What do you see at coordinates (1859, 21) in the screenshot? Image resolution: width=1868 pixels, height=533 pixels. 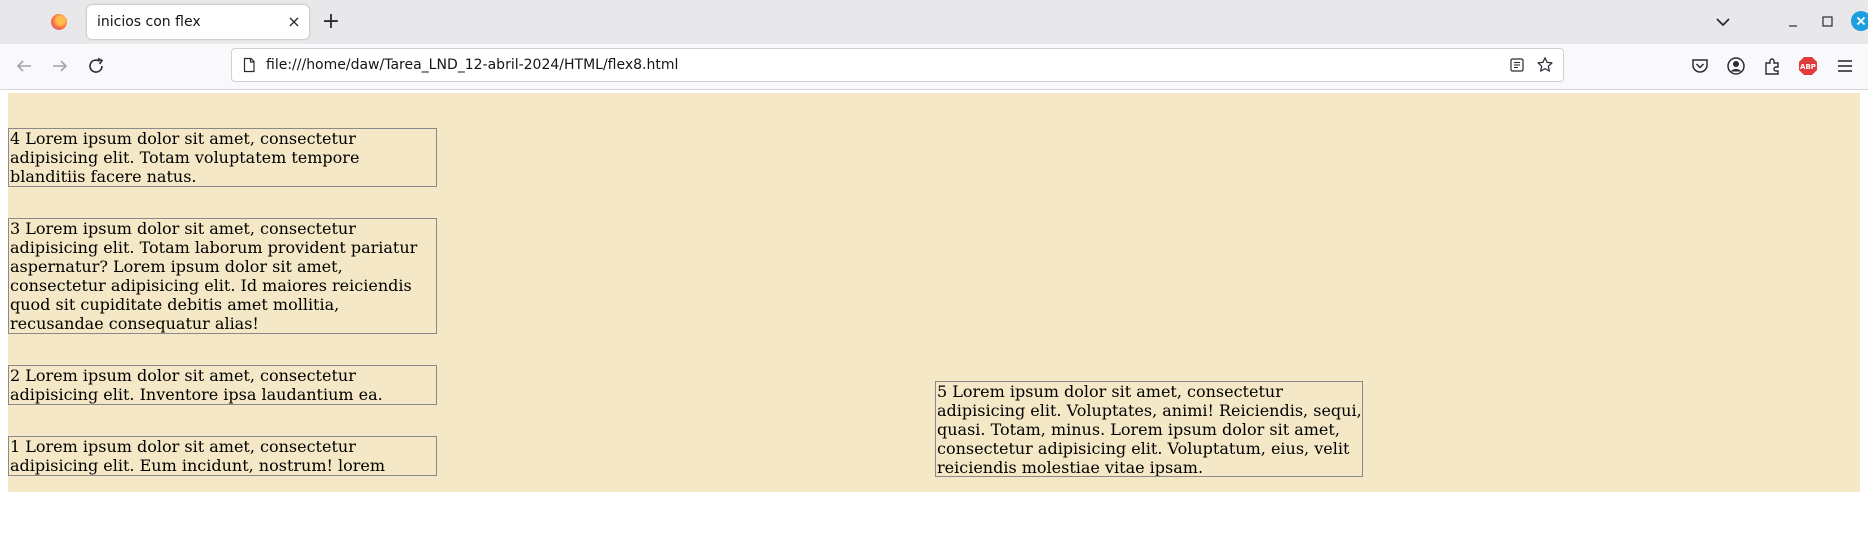 I see `close-window-icon` at bounding box center [1859, 21].